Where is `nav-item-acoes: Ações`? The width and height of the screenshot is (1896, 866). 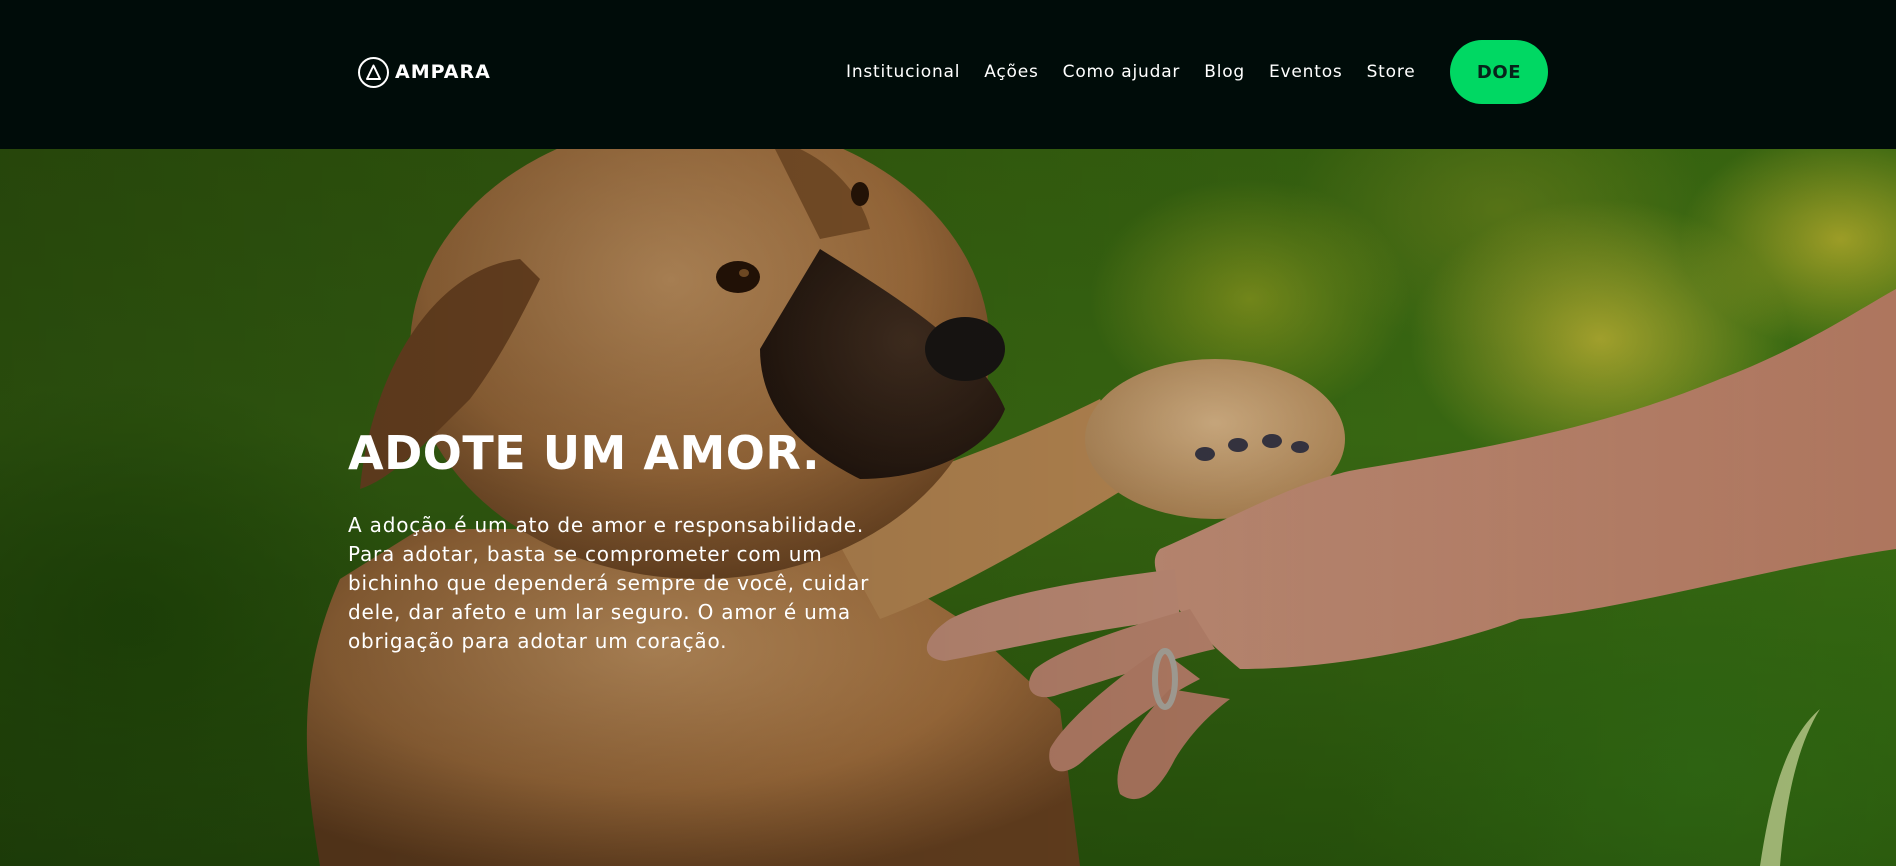 nav-item-acoes: Ações is located at coordinates (1011, 72).